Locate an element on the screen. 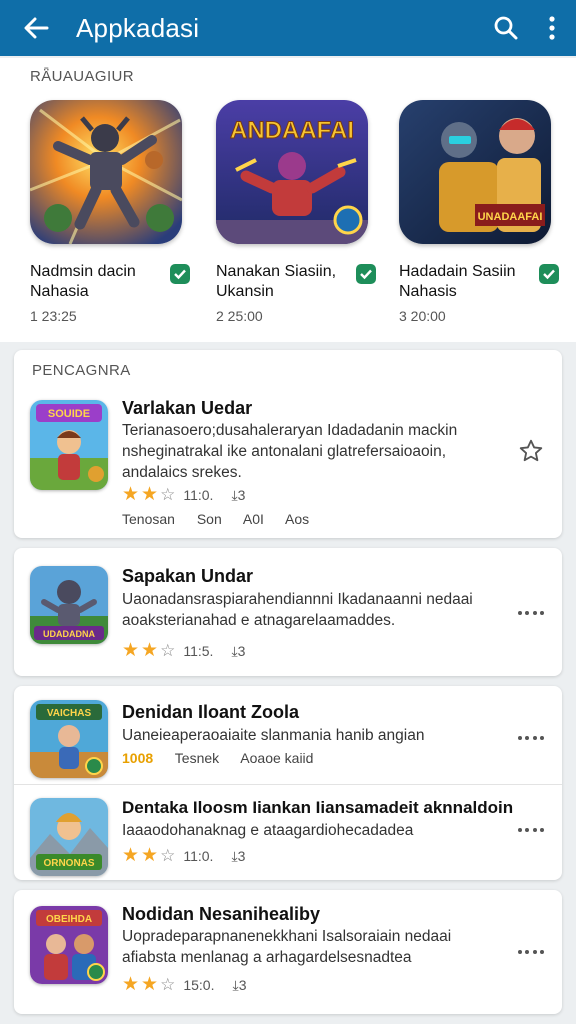 This screenshot has height=1024, width=576. app-bar: Appkadasi is located at coordinates (288, 28).